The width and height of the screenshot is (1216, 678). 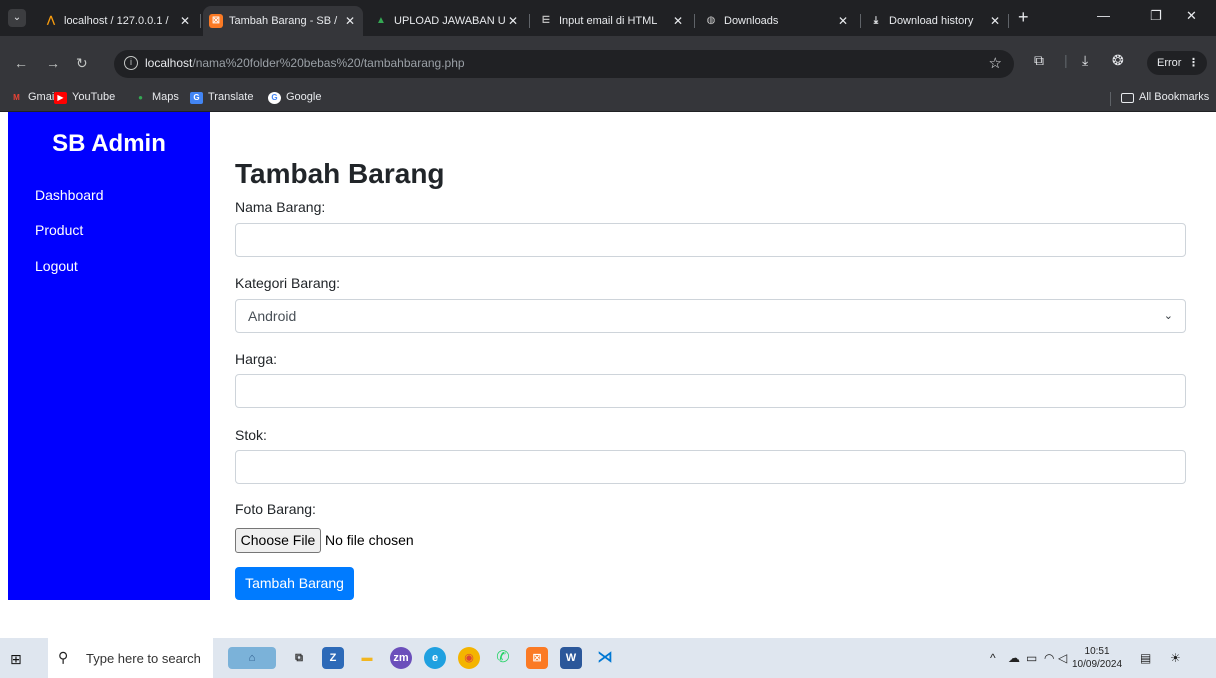 I want to click on notifications-icon: ▤, so click(x=1145, y=658).